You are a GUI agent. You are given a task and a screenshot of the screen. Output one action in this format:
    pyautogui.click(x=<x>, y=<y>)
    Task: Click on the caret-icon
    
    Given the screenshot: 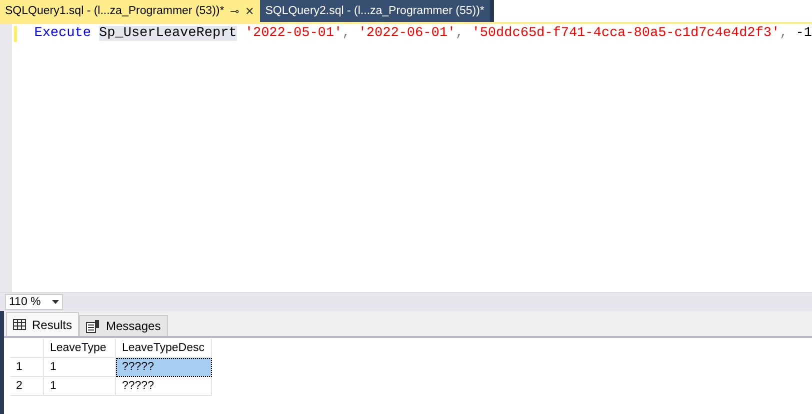 What is the action you would take?
    pyautogui.click(x=55, y=302)
    